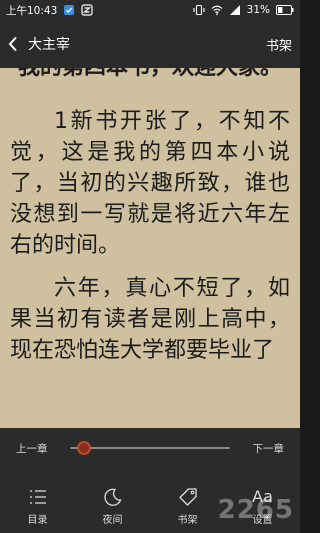 This screenshot has width=320, height=533. What do you see at coordinates (234, 10) in the screenshot?
I see `signal-icon` at bounding box center [234, 10].